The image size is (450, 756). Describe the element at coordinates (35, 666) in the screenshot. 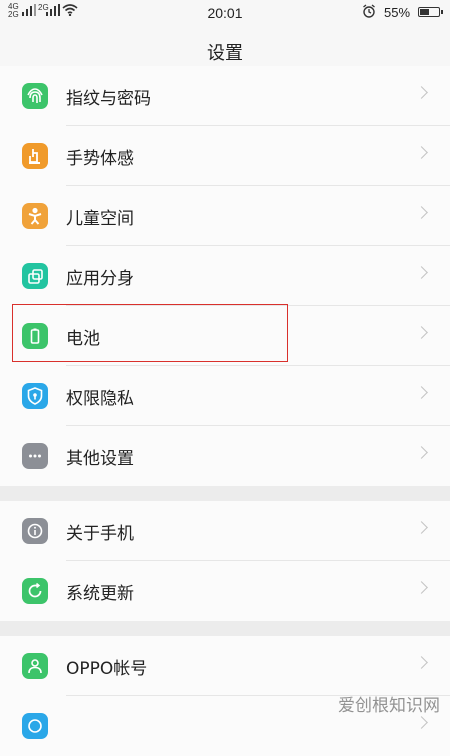

I see `account-icon` at that location.